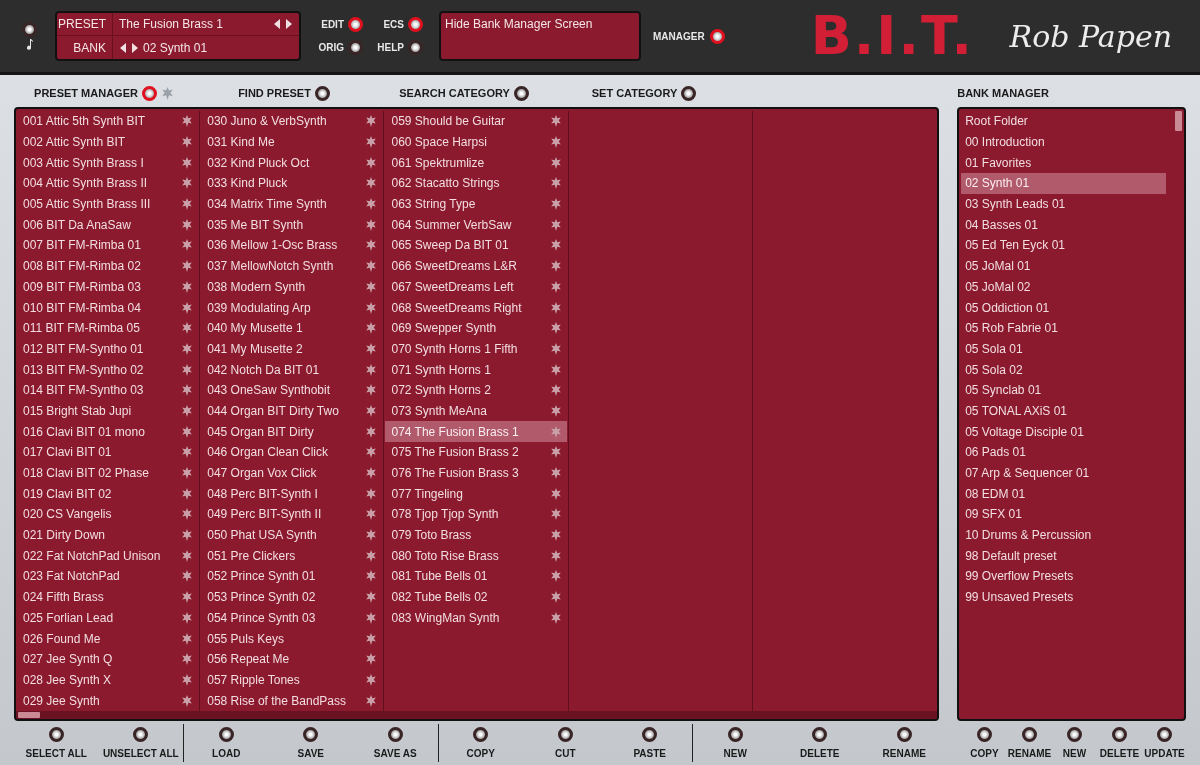 Image resolution: width=1200 pixels, height=765 pixels. Describe the element at coordinates (292, 411) in the screenshot. I see `preset-list-item: 044 Organ BIT Dirty Two` at that location.